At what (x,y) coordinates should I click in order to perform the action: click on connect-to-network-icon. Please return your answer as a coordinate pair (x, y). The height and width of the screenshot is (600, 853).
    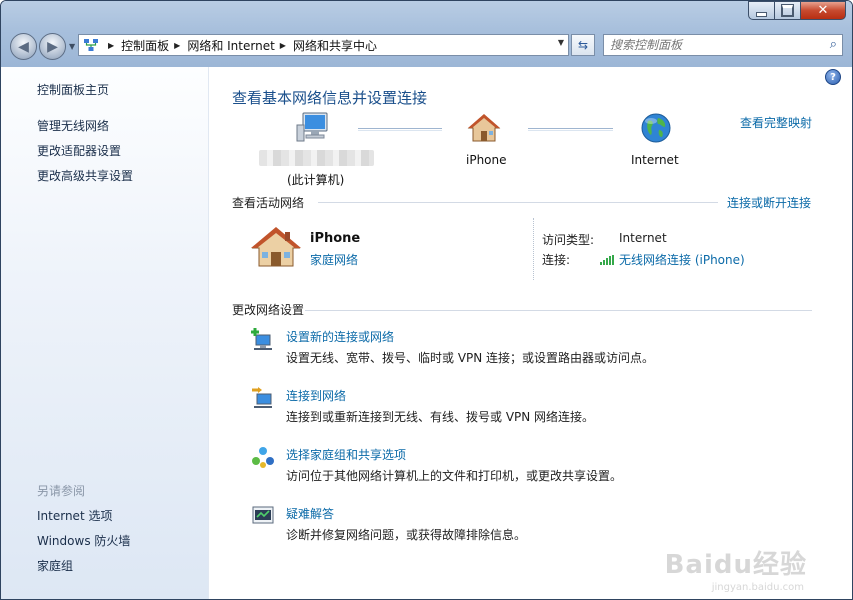
    Looking at the image, I should click on (262, 397).